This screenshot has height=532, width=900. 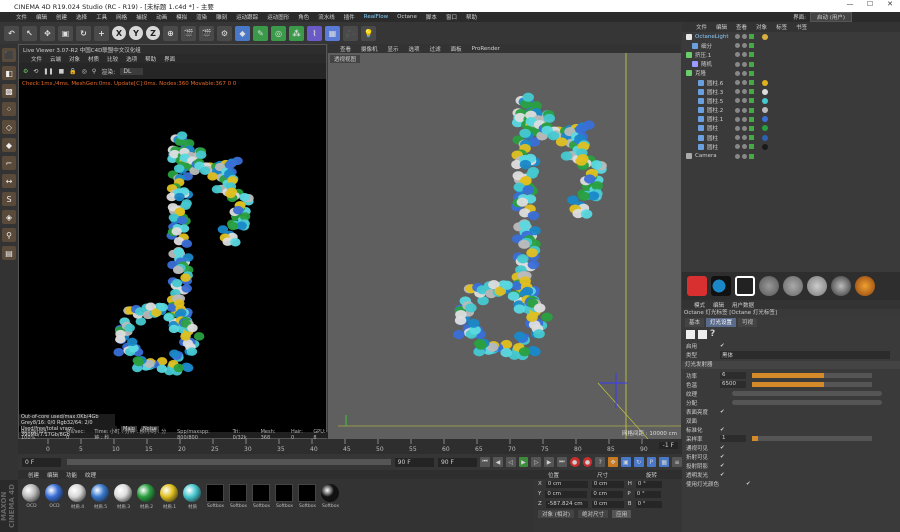 What do you see at coordinates (9, 55) in the screenshot?
I see `make-editable-icon: ⬛` at bounding box center [9, 55].